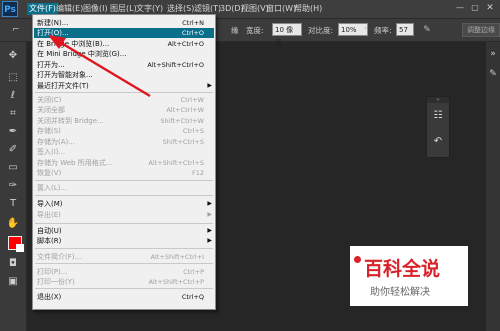 The height and width of the screenshot is (331, 500). What do you see at coordinates (321, 30) in the screenshot?
I see `contrast-label: 对比度:` at bounding box center [321, 30].